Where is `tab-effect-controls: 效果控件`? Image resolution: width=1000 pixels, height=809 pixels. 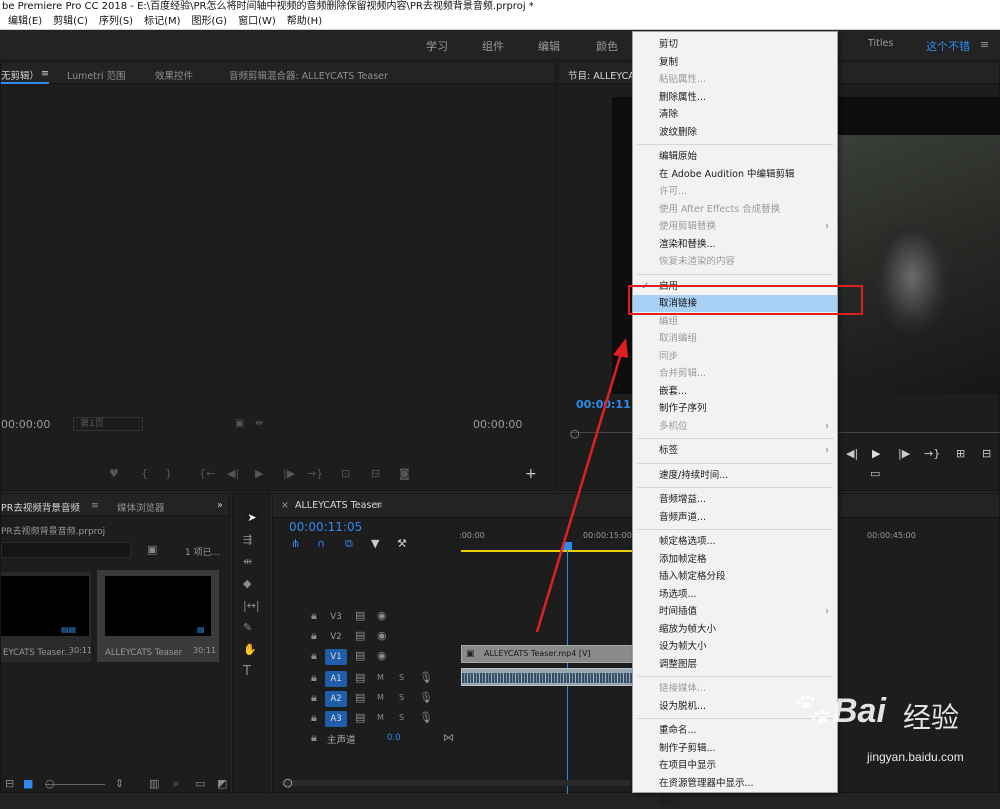
tab-effect-controls: 效果控件 is located at coordinates (174, 75).